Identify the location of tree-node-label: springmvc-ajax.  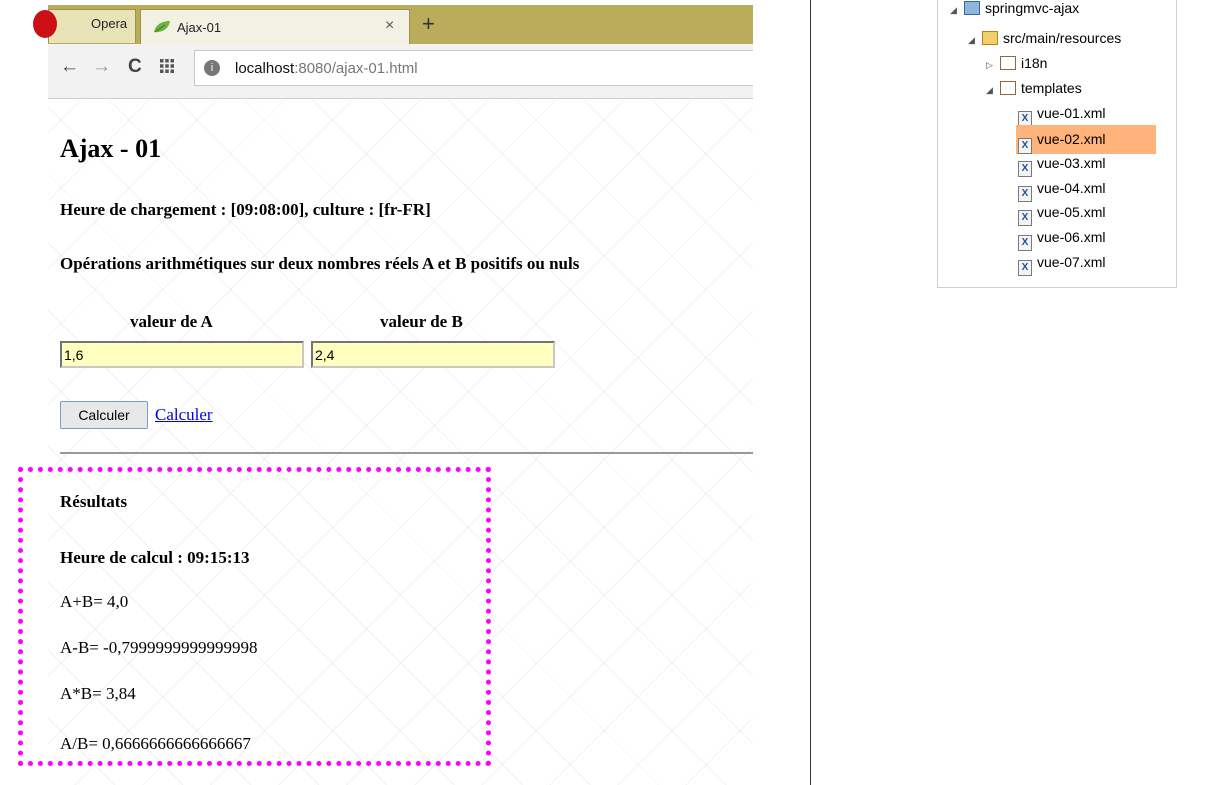
(1032, 8).